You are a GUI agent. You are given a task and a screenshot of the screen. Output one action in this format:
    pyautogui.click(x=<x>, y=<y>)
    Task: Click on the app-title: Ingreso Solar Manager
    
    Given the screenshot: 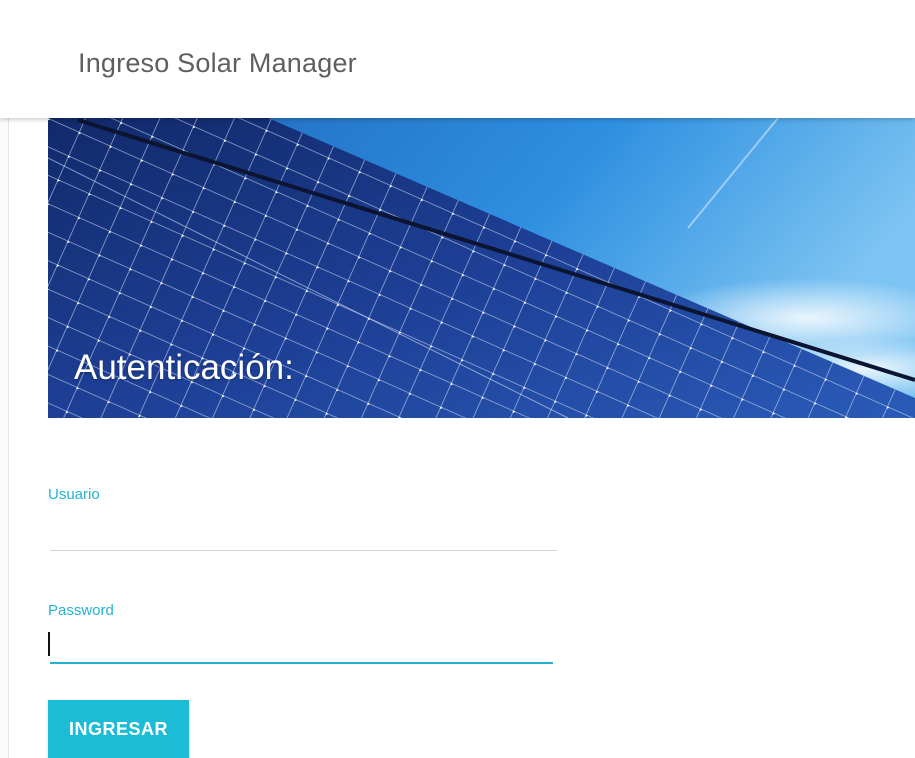 What is the action you would take?
    pyautogui.click(x=217, y=63)
    